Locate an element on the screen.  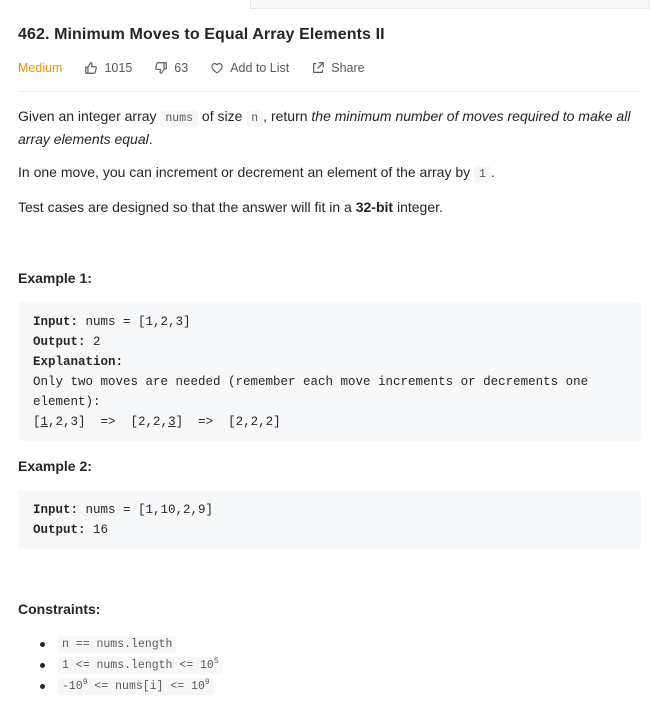
ex1-input-value: nums = [1,2,3] is located at coordinates (134, 322).